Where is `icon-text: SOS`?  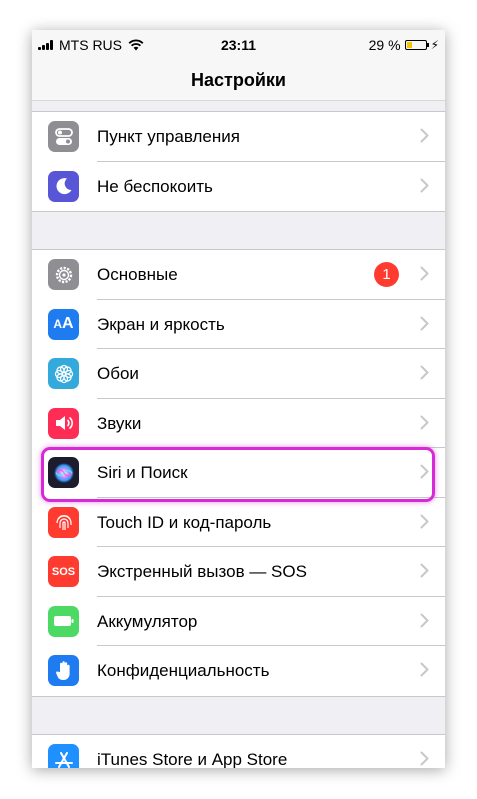
icon-text: SOS is located at coordinates (63, 571).